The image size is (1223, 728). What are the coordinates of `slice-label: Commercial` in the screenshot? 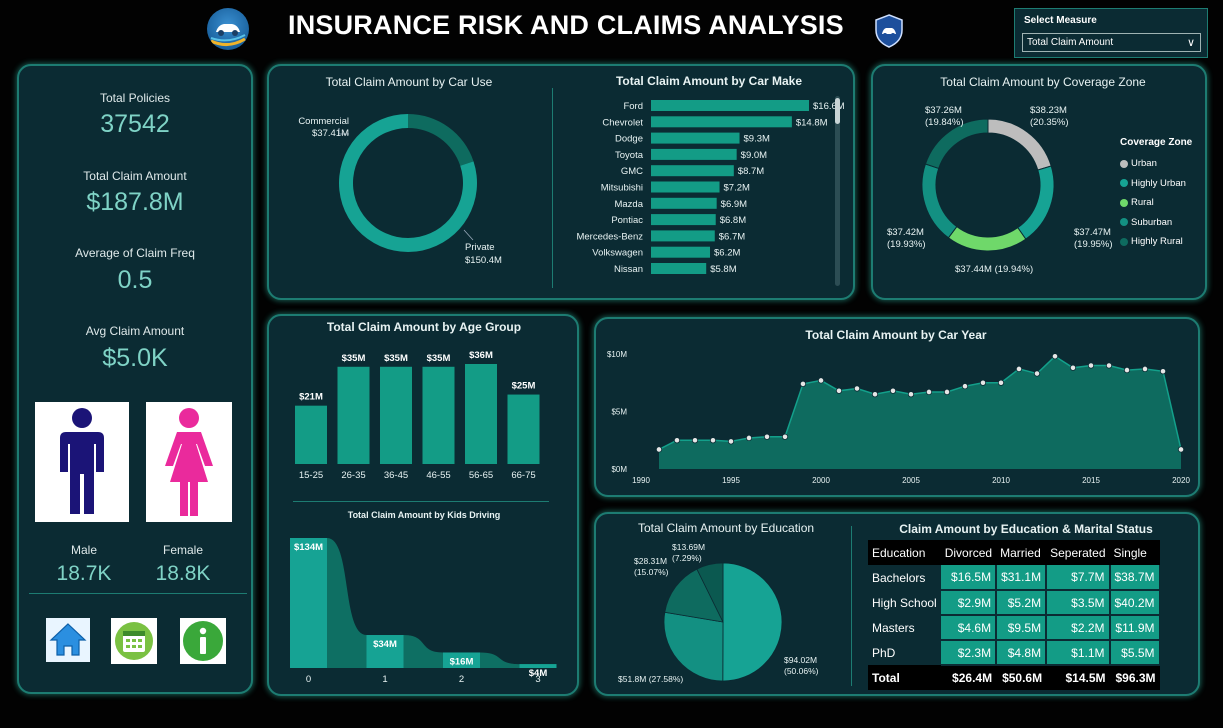 It's located at (323, 121).